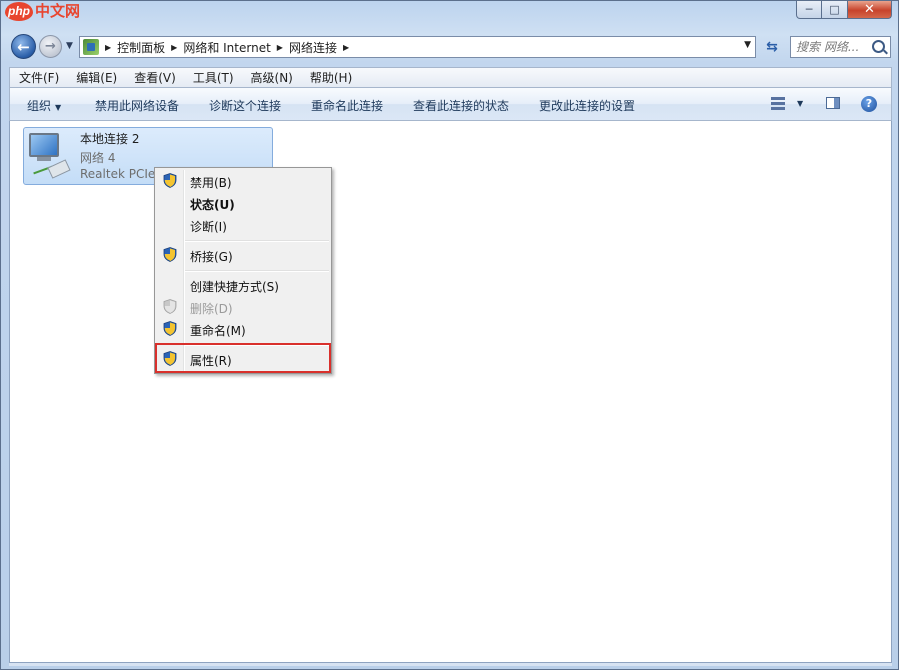 This screenshot has height=670, width=899. Describe the element at coordinates (809, 10) in the screenshot. I see `minimize-button: ─` at that location.